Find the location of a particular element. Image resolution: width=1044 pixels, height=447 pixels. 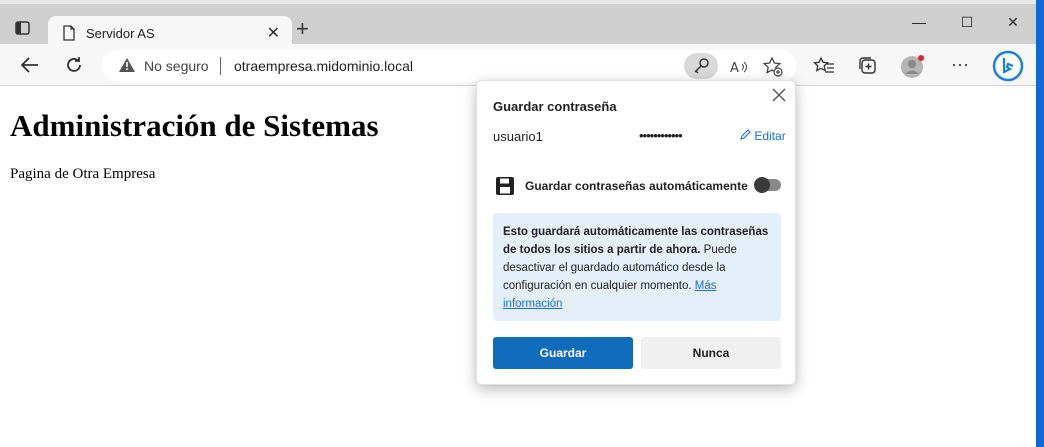

password-mask: •••••••••••• is located at coordinates (661, 135).